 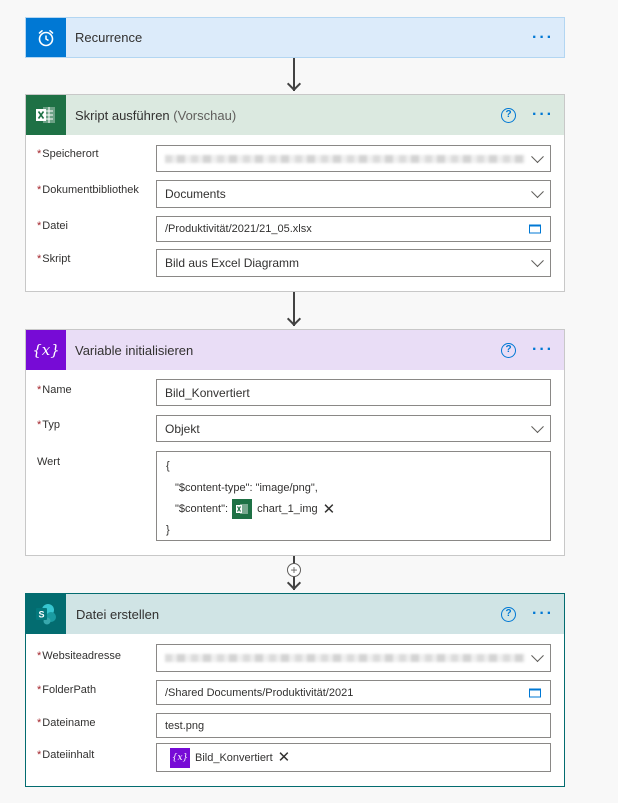 I want to click on value-label: Wert, so click(x=49, y=462).